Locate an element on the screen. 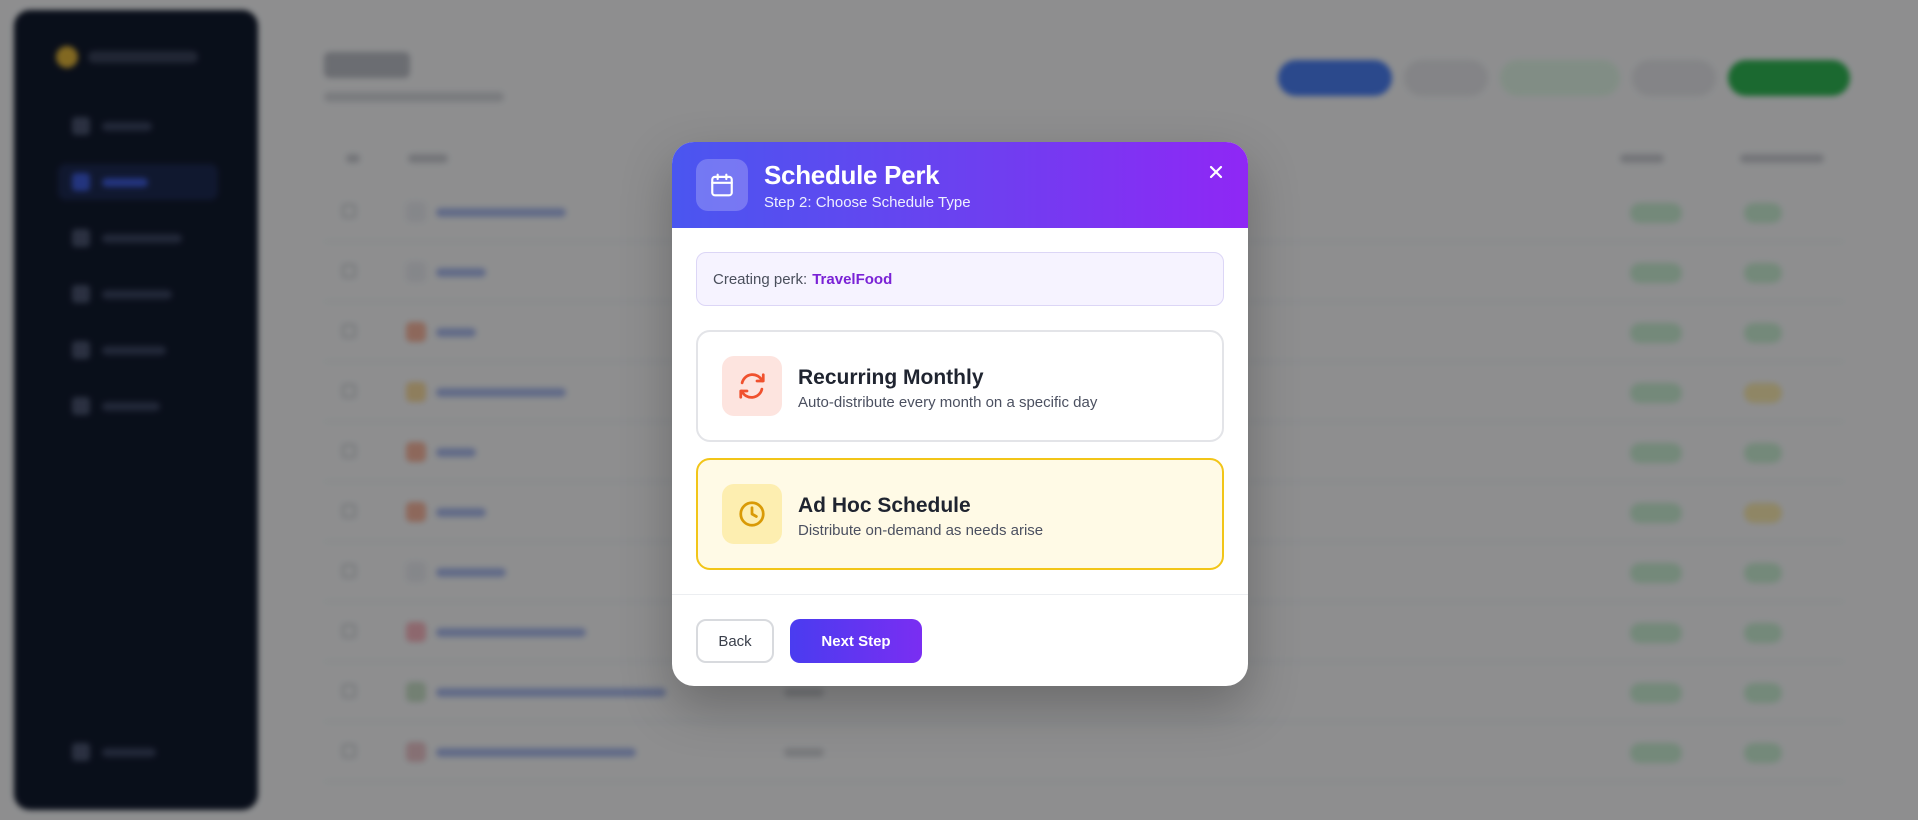 The width and height of the screenshot is (1918, 820). modal-title: Schedule Perk is located at coordinates (852, 175).